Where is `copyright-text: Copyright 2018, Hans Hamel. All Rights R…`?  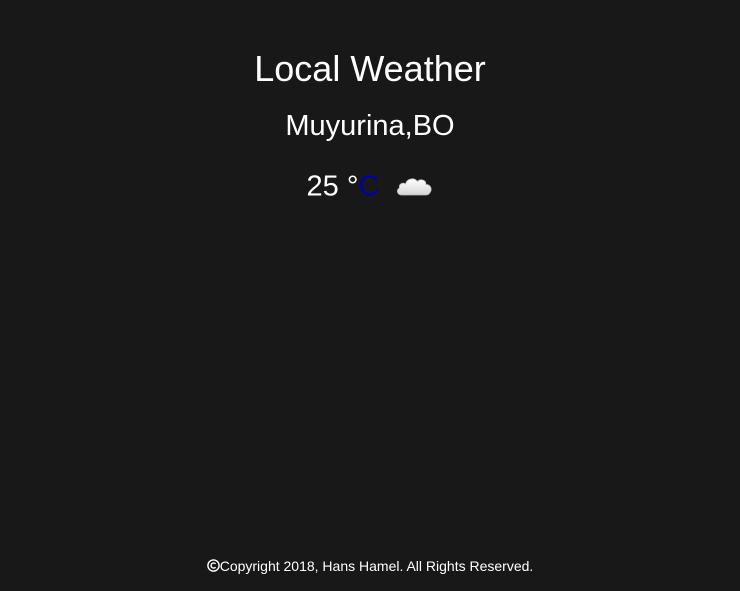 copyright-text: Copyright 2018, Hans Hamel. All Rights R… is located at coordinates (376, 566).